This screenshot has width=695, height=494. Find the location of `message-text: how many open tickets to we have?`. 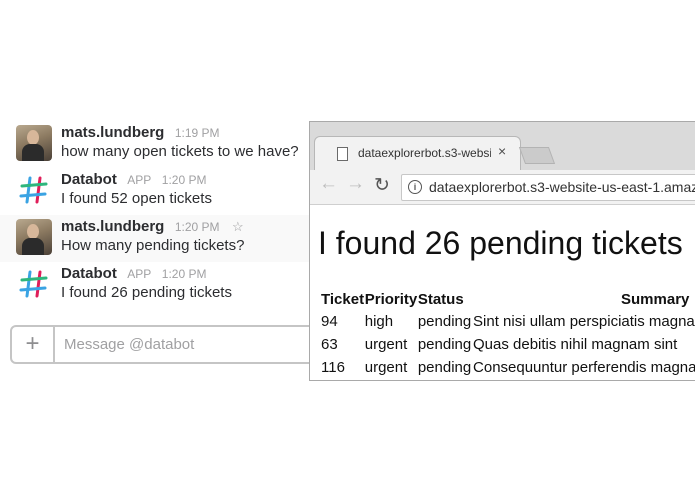

message-text: how many open tickets to we have? is located at coordinates (180, 151).